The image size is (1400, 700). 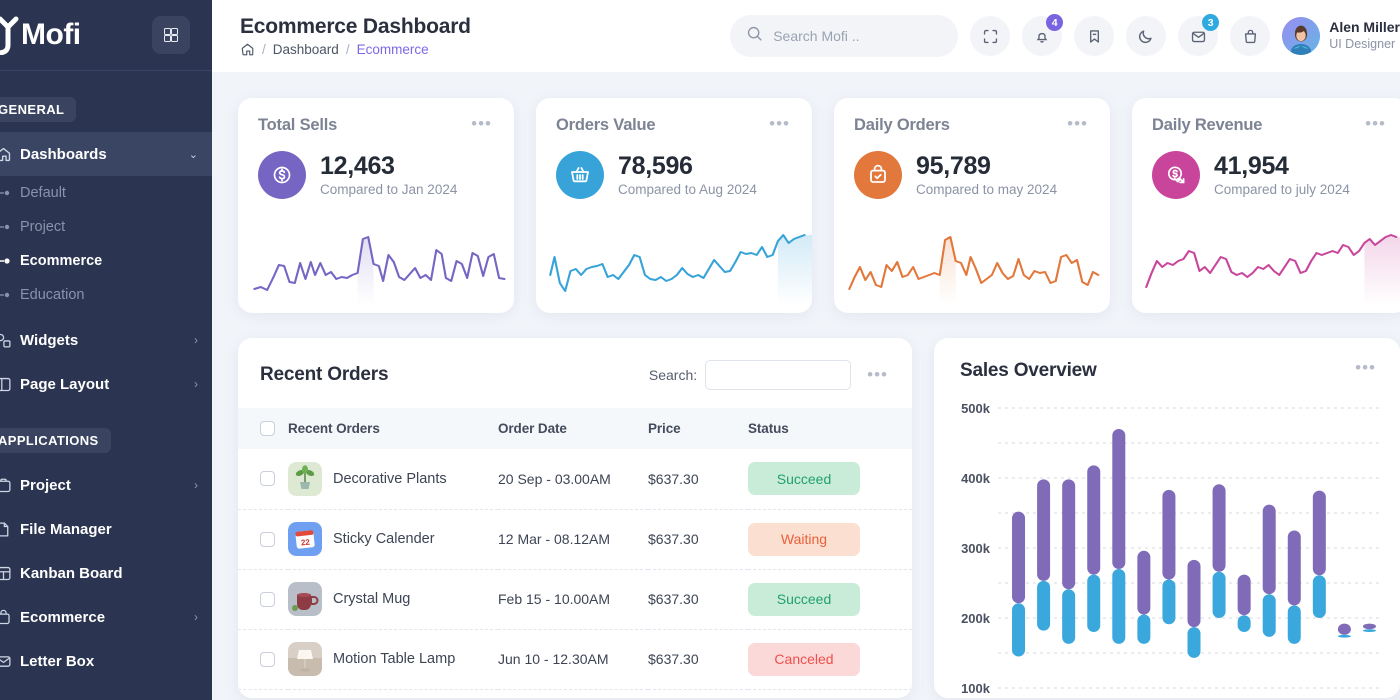 I want to click on select-all-header, so click(x=263, y=428).